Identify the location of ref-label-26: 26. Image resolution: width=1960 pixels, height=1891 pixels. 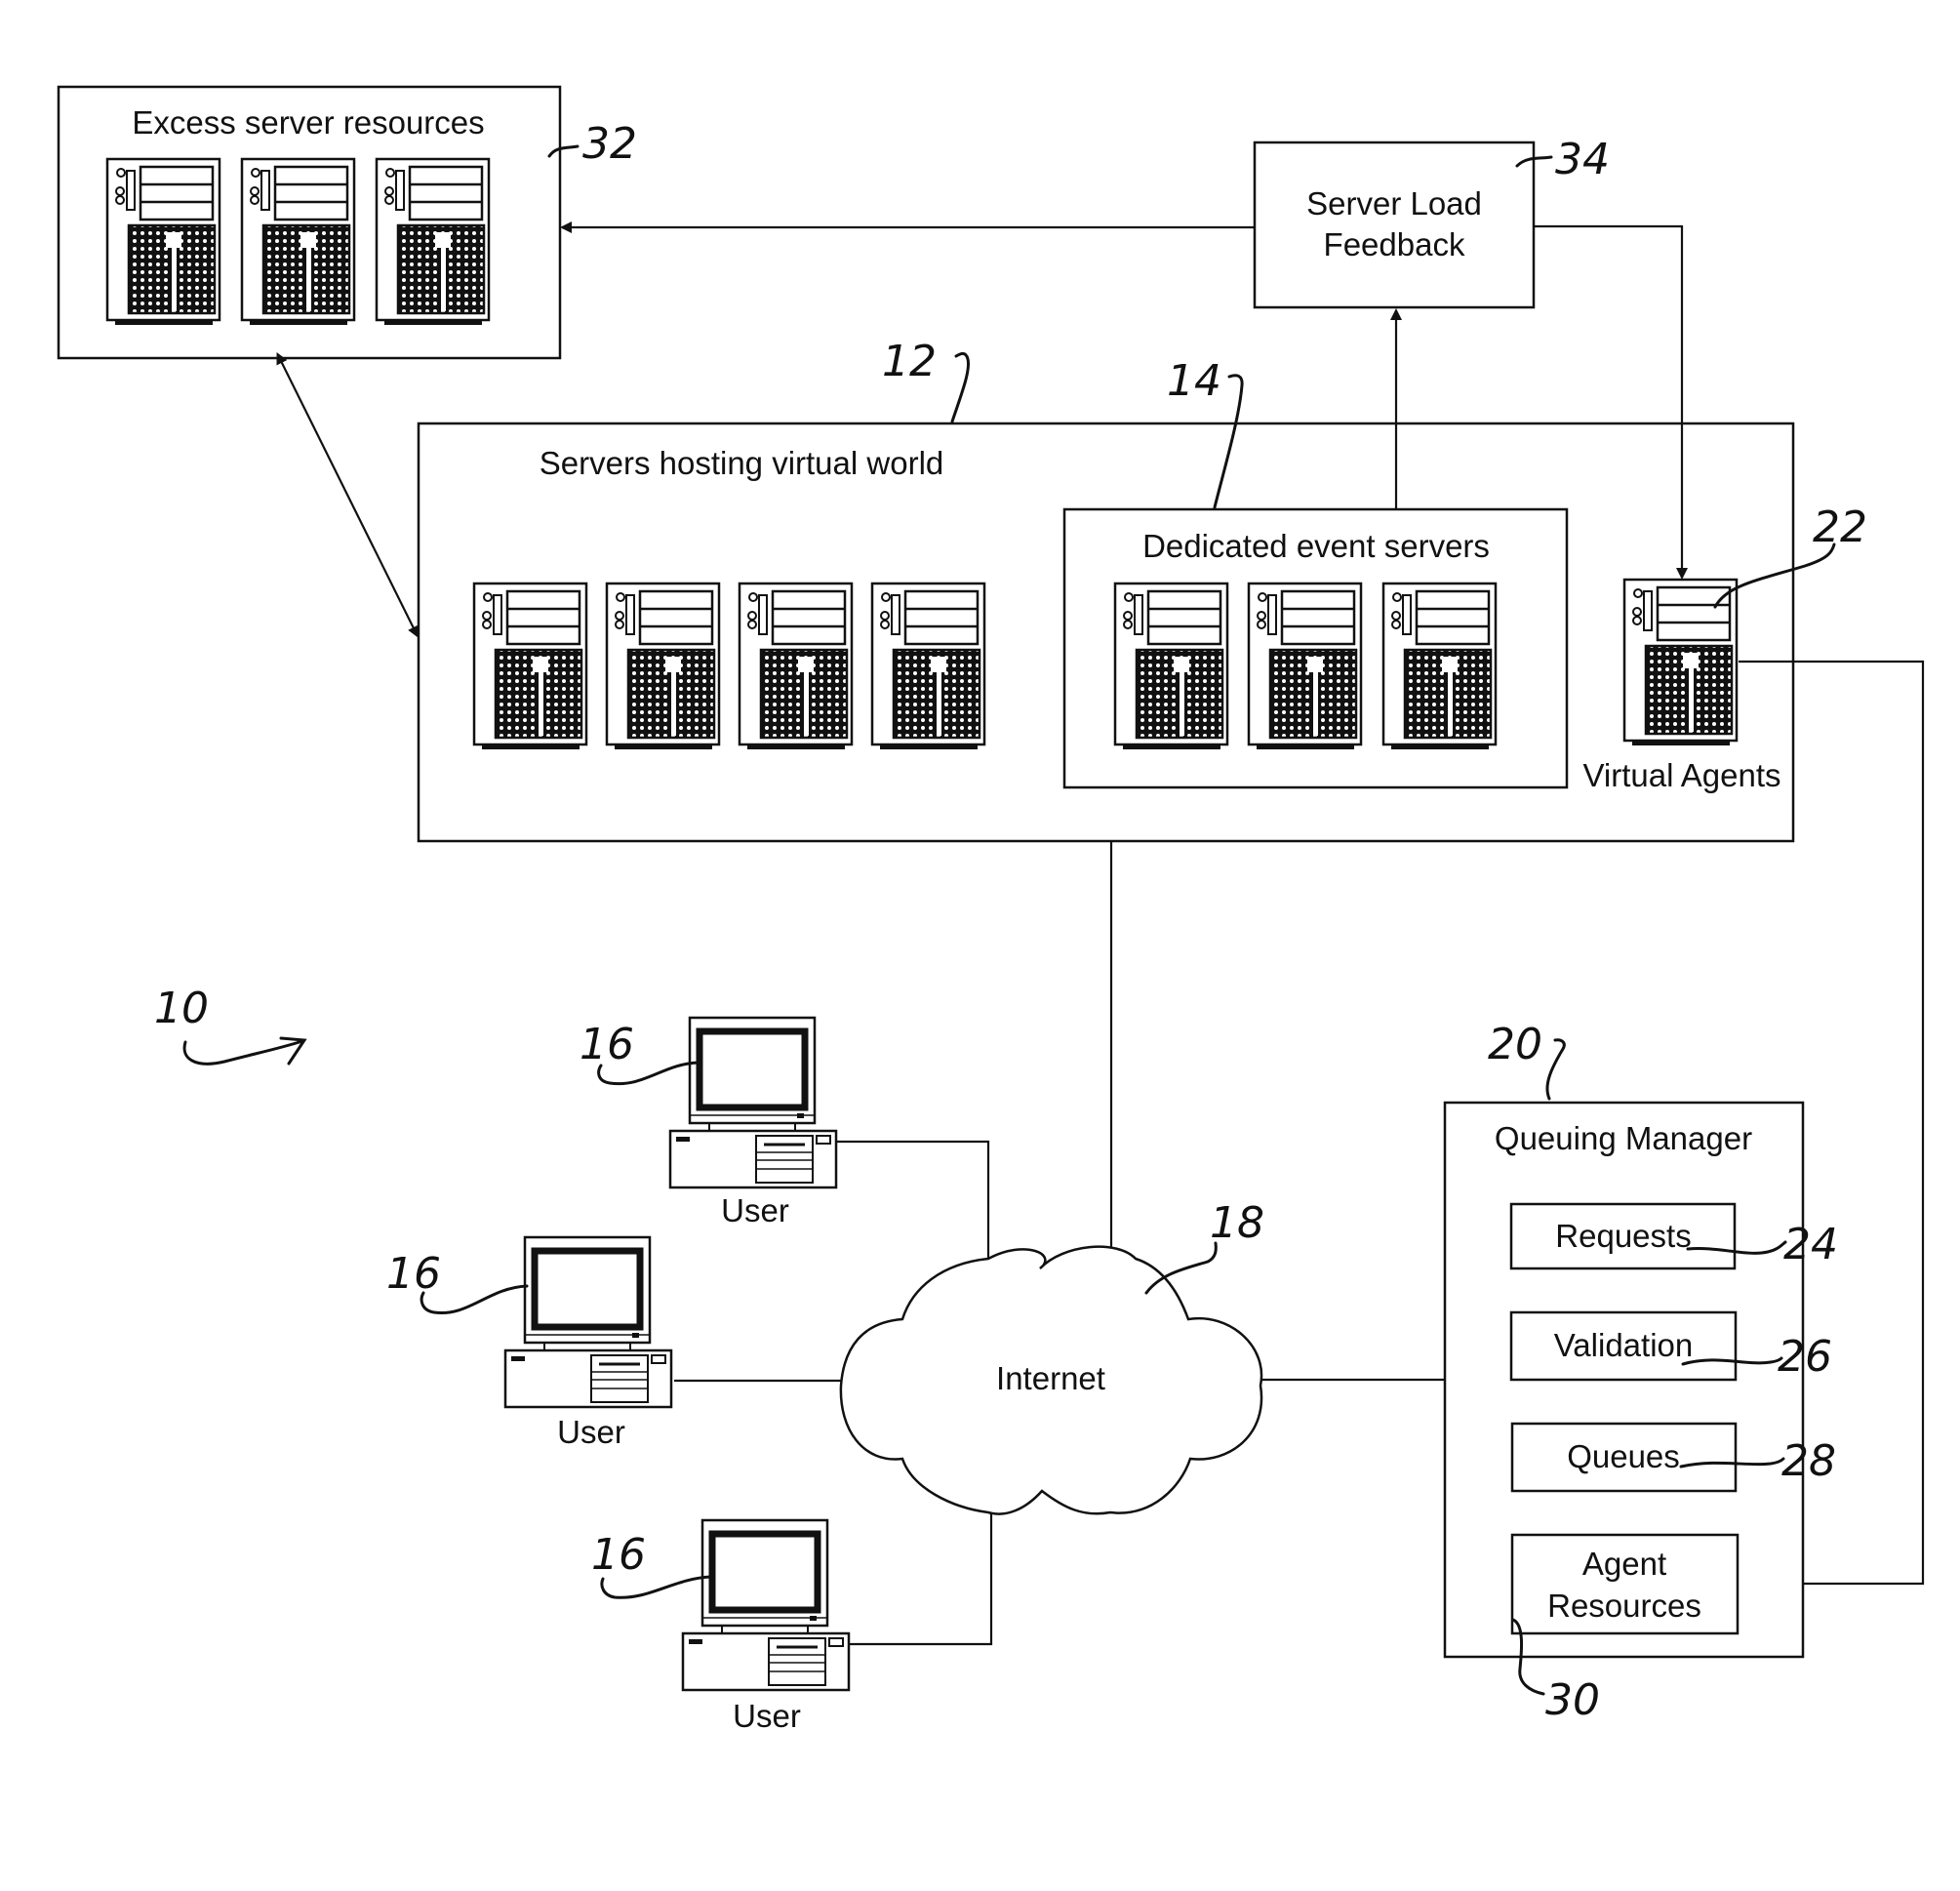
(1805, 1357).